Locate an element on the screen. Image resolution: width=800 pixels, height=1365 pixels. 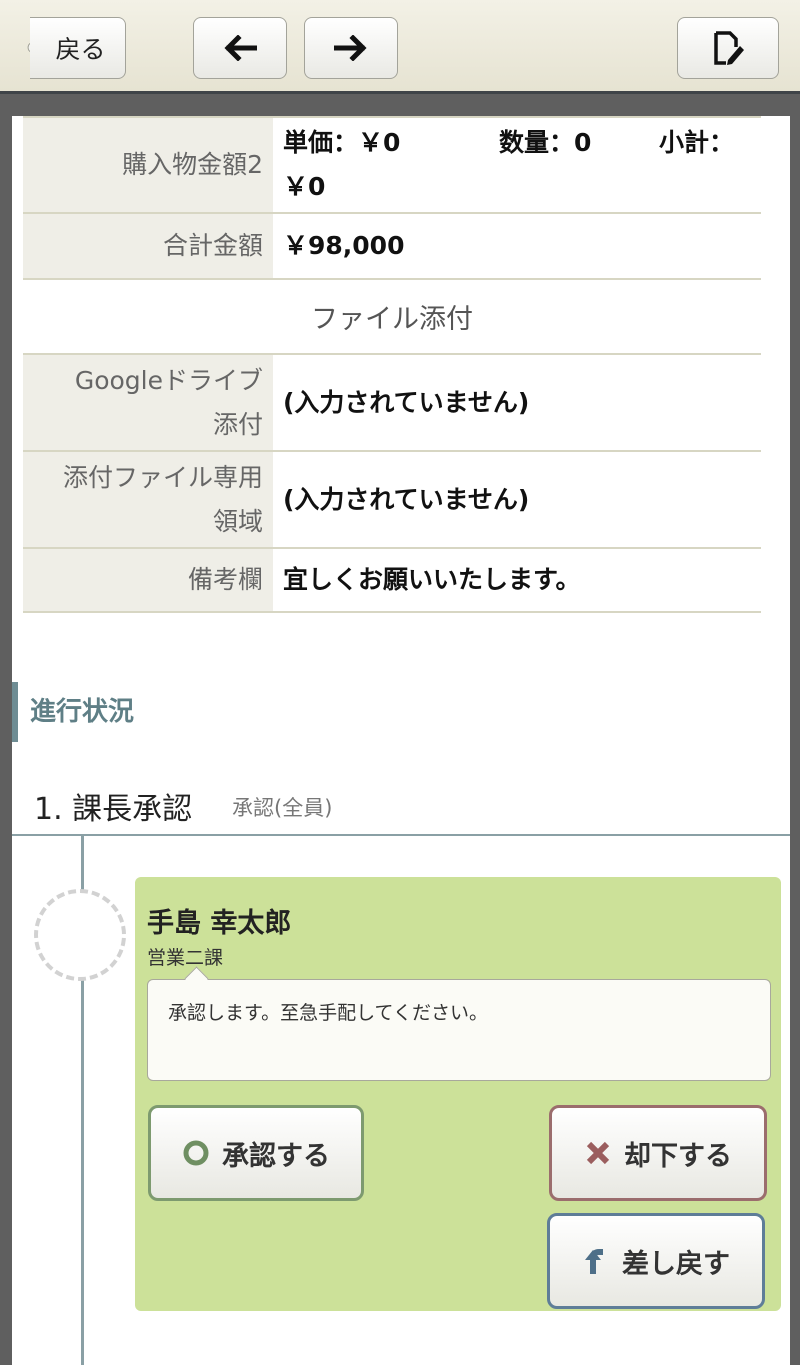
row-total-amount: 合計金額 ￥98,000 is located at coordinates (392, 246).